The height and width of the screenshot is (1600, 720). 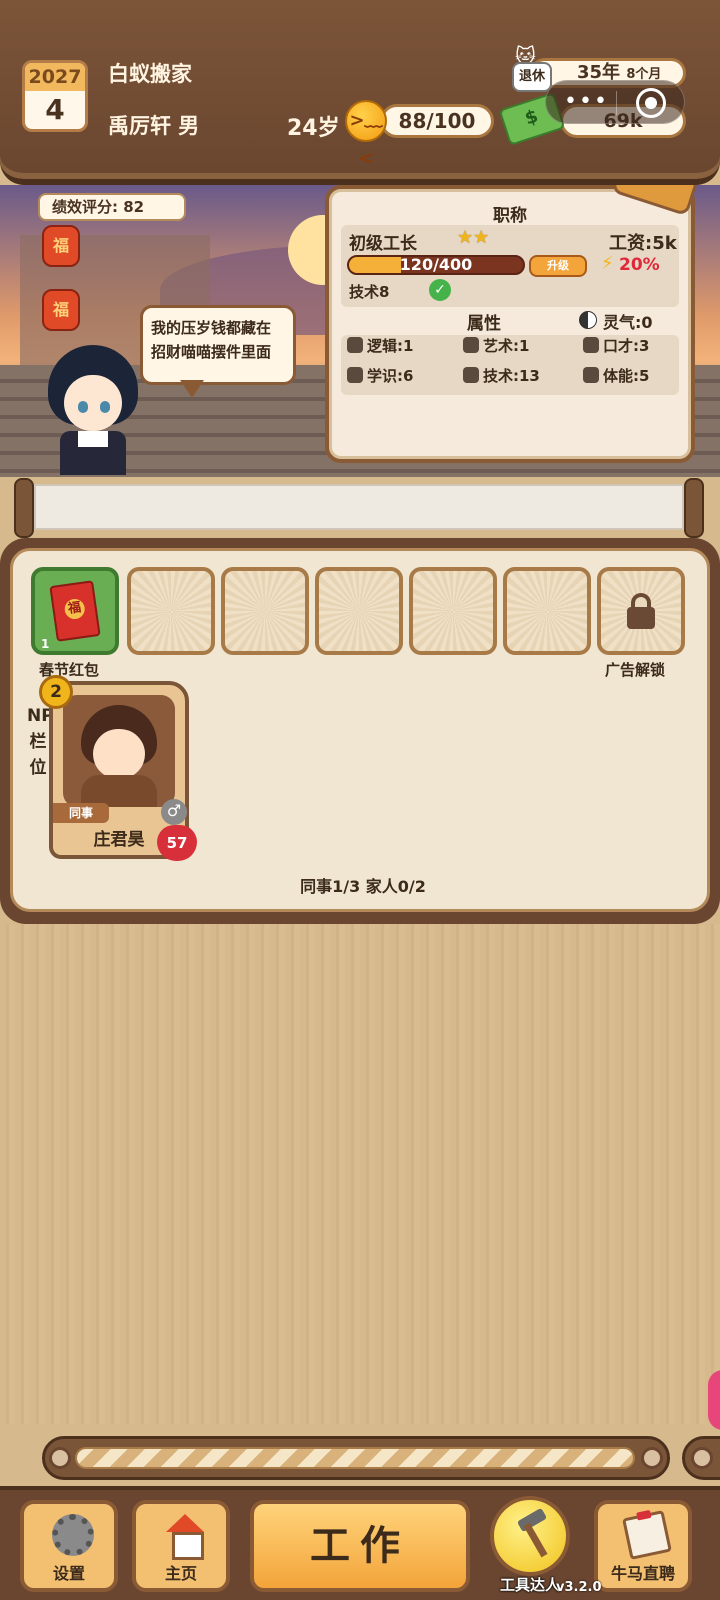 I want to click on tool-master-button, so click(x=530, y=1536).